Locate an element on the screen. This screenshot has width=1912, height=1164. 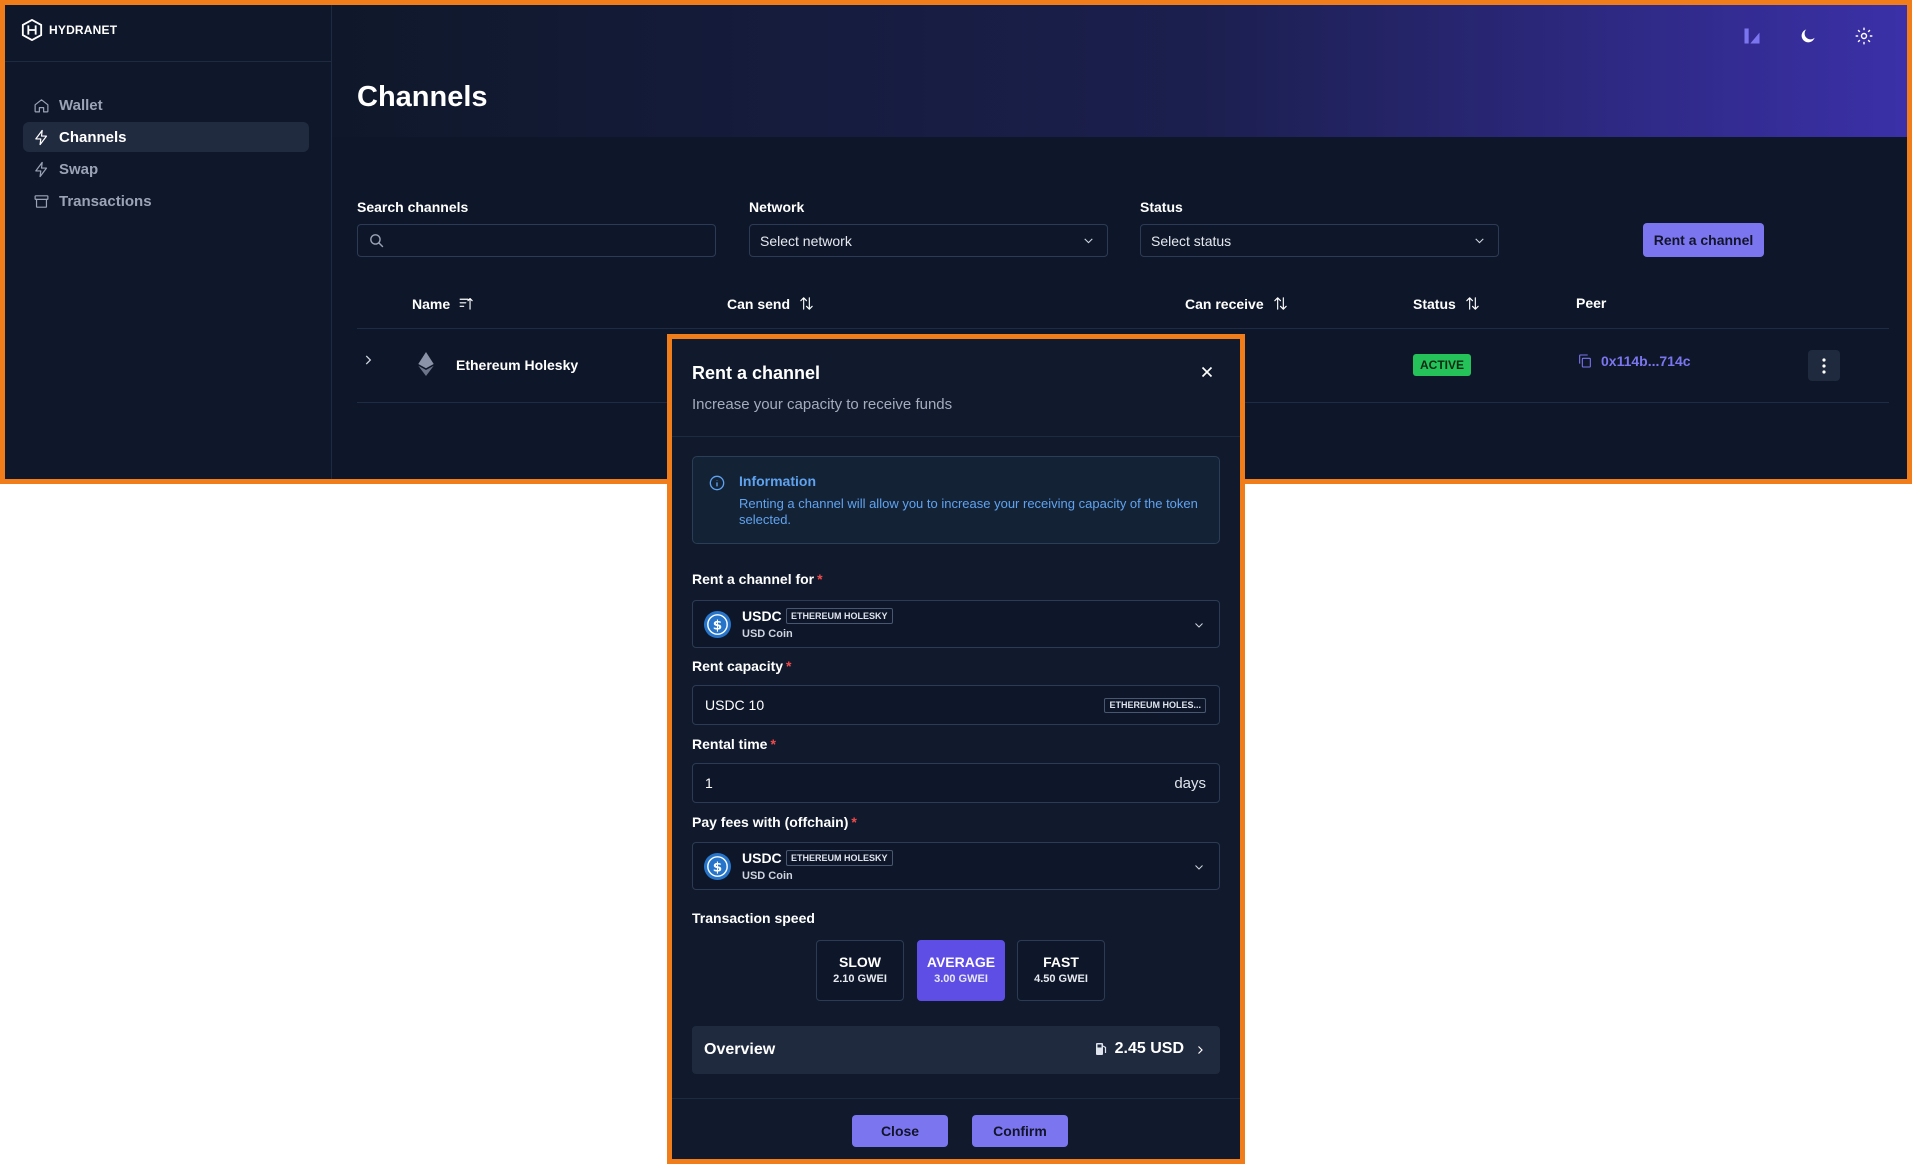
rent-for-select: $ USDC ETHEREUM HOLESKY USD Coin is located at coordinates (956, 624).